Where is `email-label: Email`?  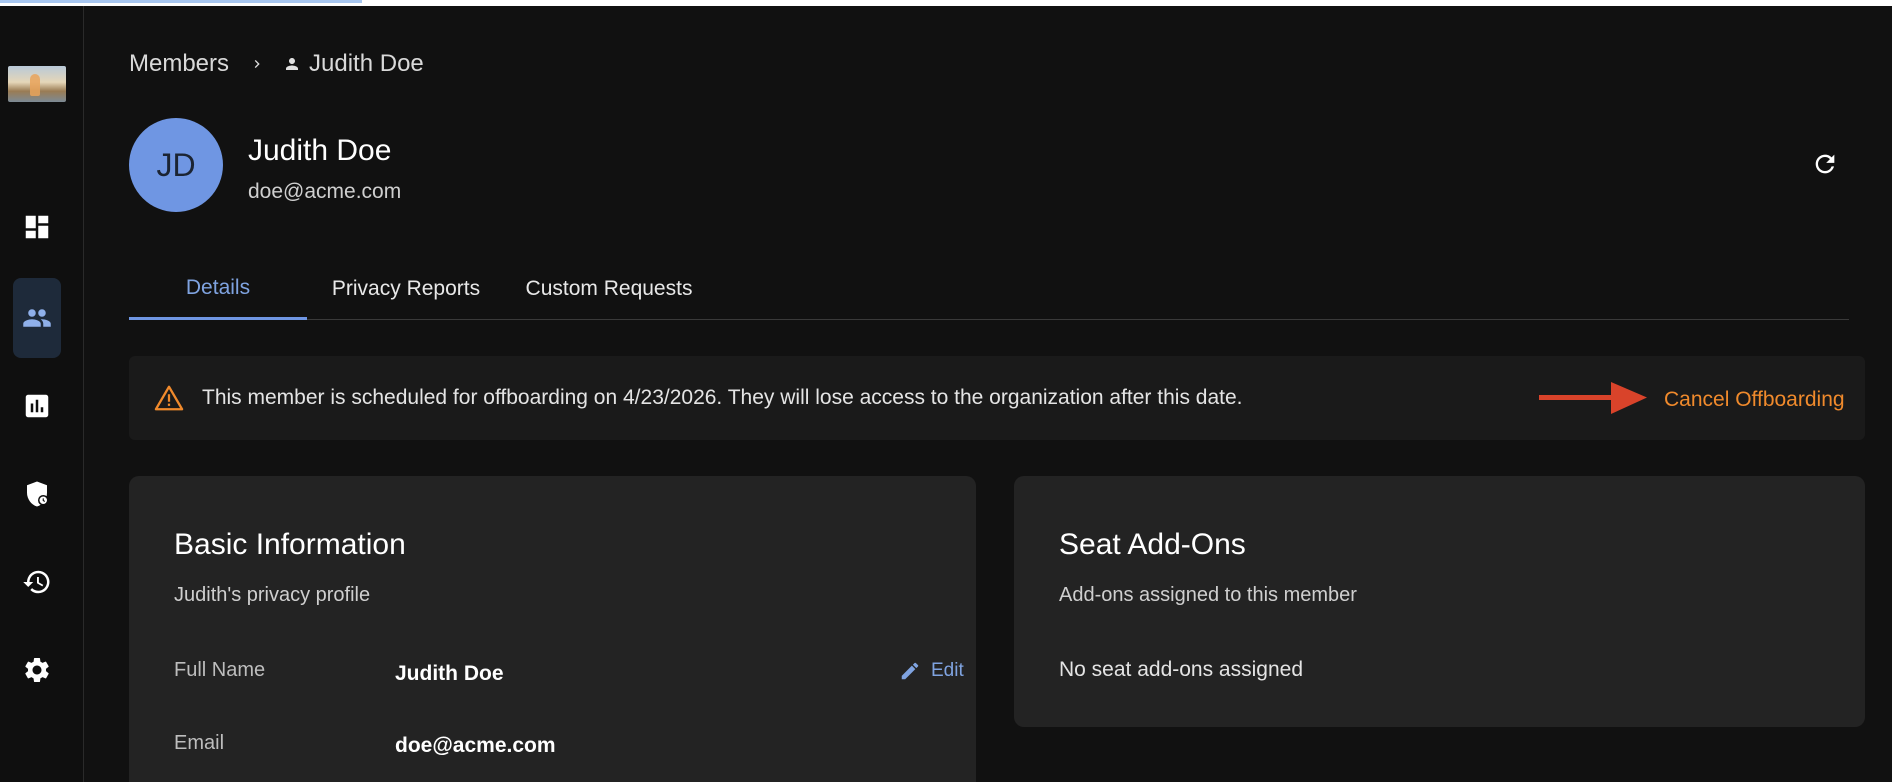
email-label: Email is located at coordinates (199, 743).